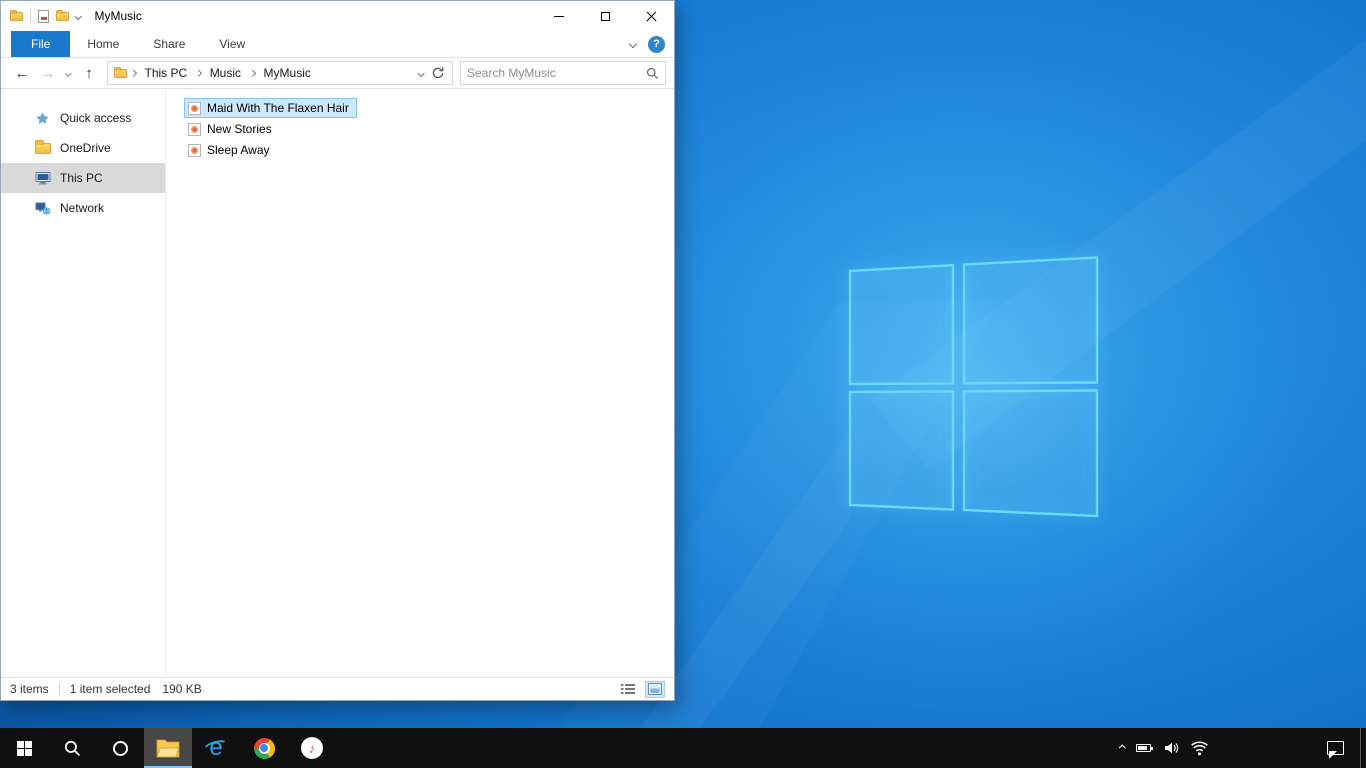  I want to click on minimize-button, so click(559, 16).